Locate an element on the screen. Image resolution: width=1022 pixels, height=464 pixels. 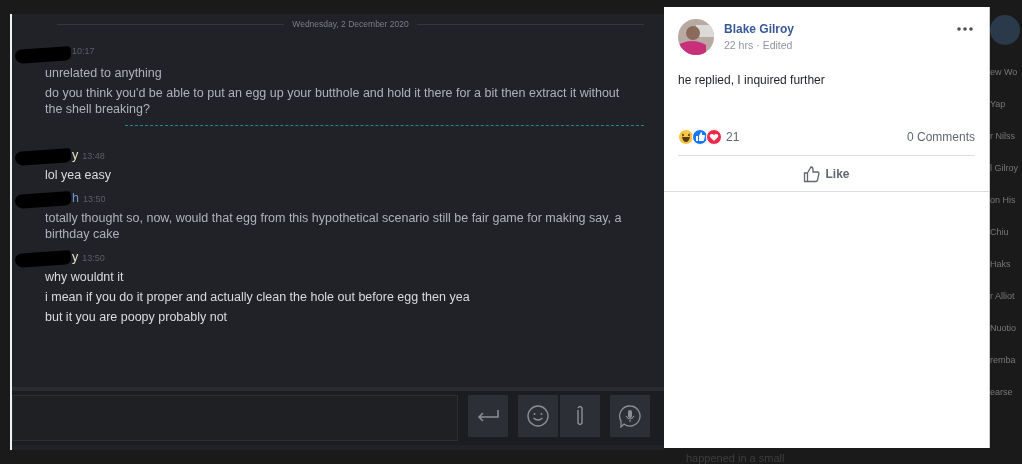
voice-button is located at coordinates (630, 416).